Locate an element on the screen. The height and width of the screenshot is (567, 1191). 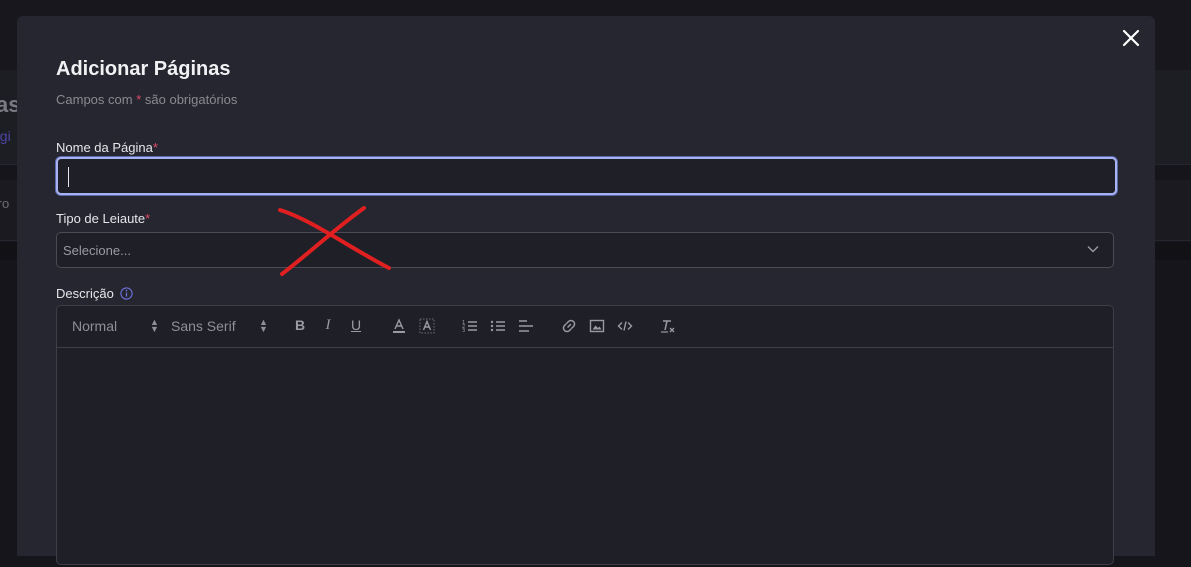
close-icon is located at coordinates (1131, 38).